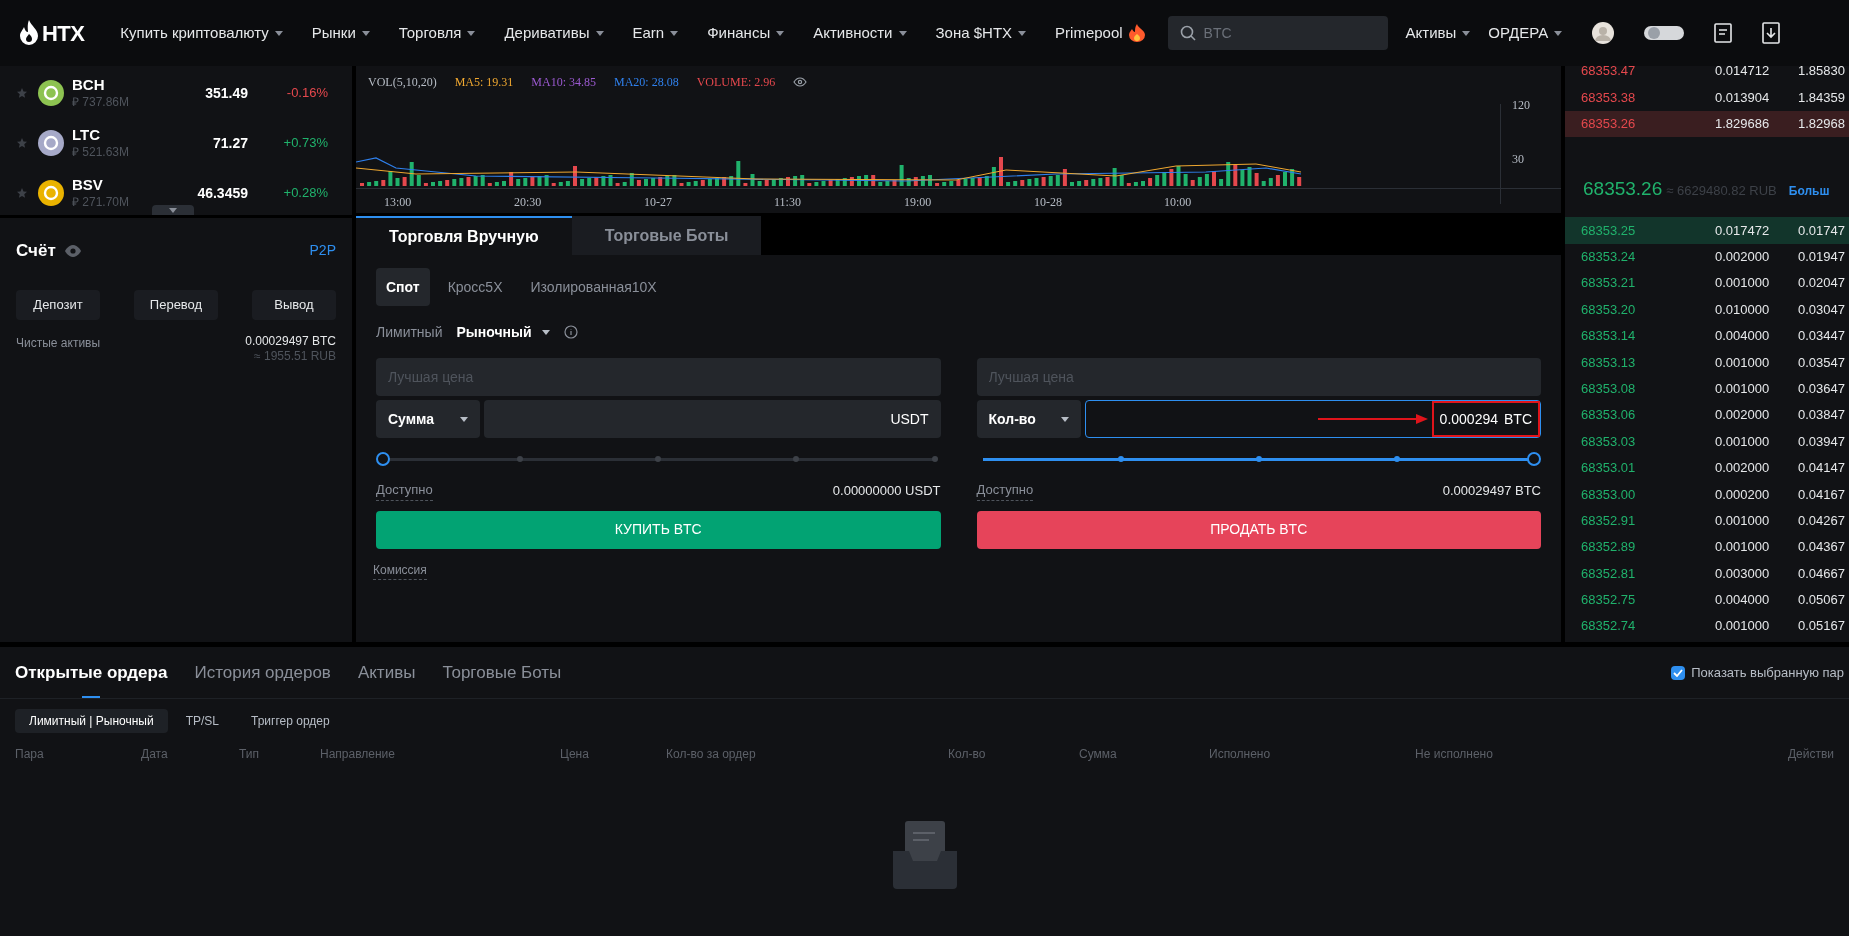 The height and width of the screenshot is (936, 1849). Describe the element at coordinates (262, 672) in the screenshot. I see `orders-tab: История ордеров` at that location.